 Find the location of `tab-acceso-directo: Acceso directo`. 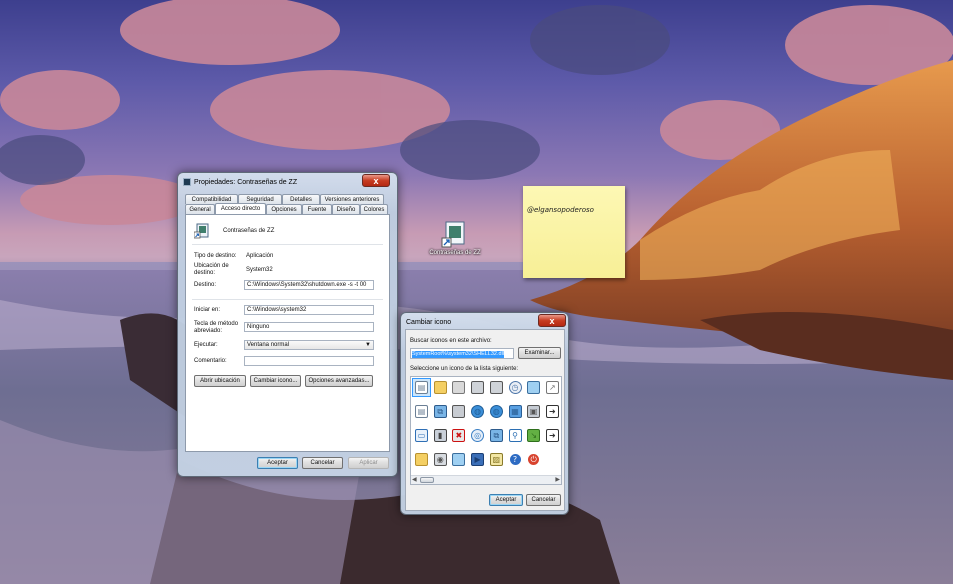

tab-acceso-directo: Acceso directo is located at coordinates (240, 208).